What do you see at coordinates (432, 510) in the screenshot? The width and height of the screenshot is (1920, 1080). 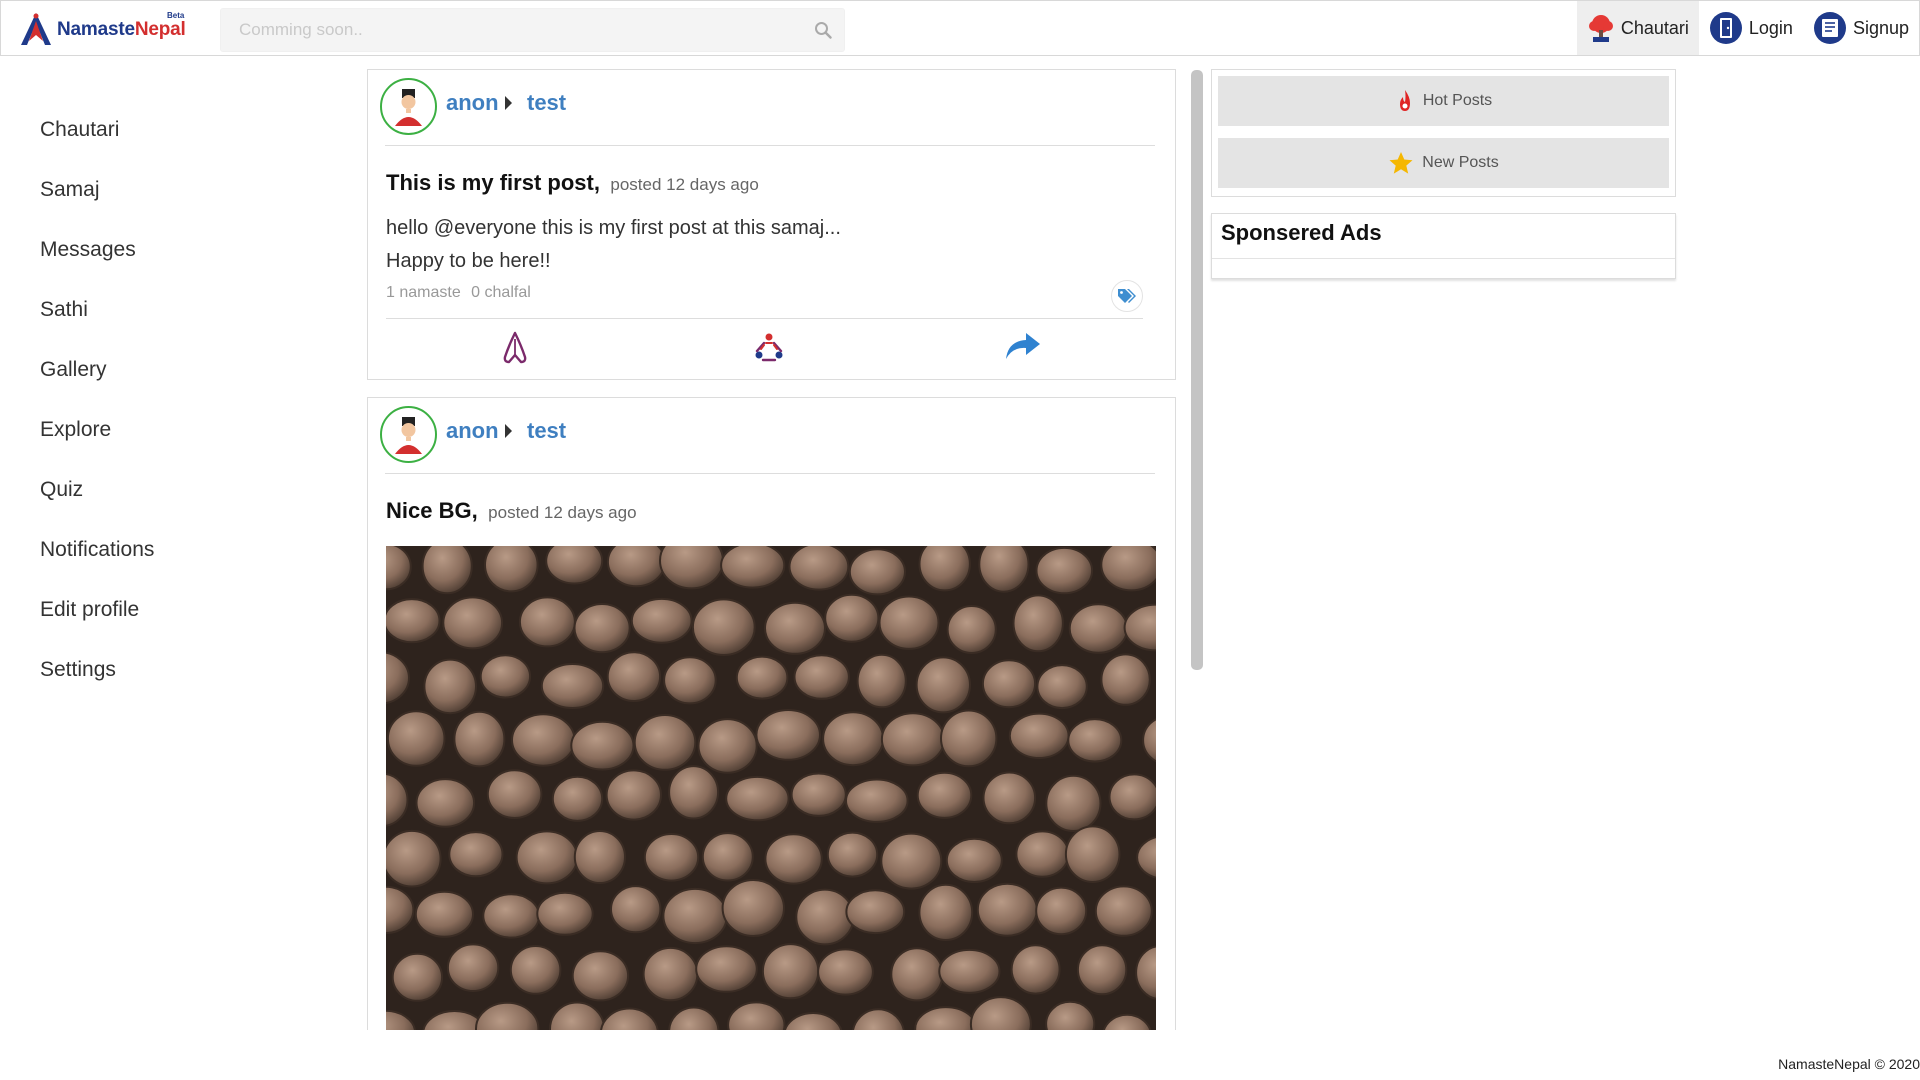 I see `post-title: Nice BG,` at bounding box center [432, 510].